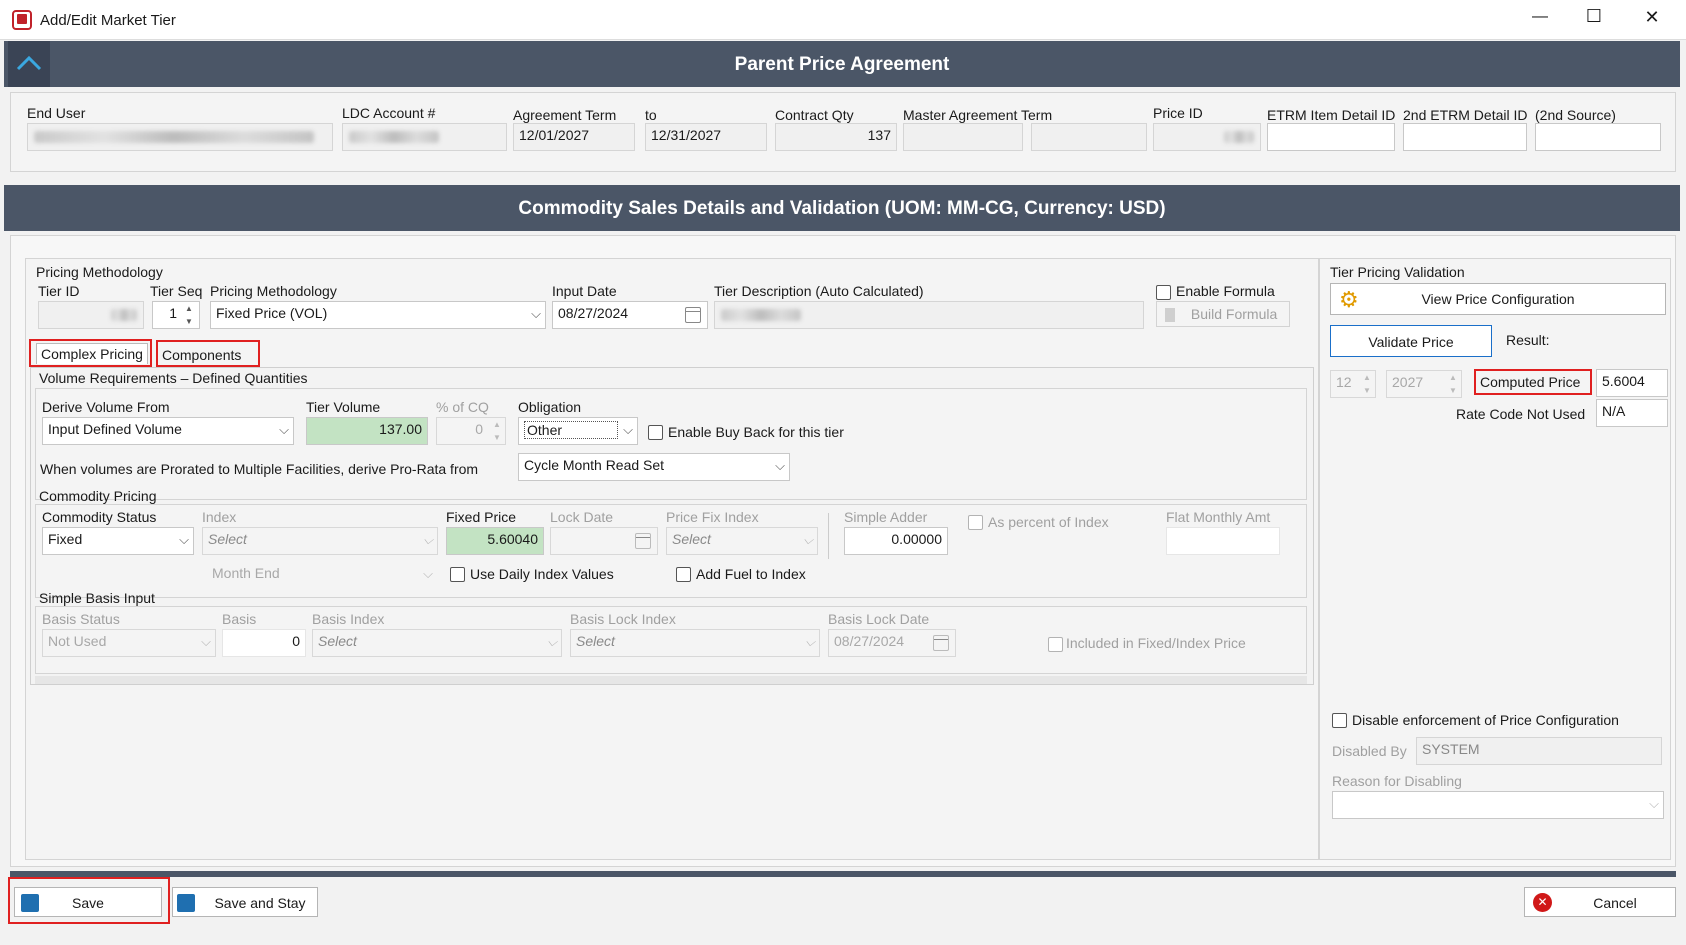 This screenshot has width=1686, height=945. What do you see at coordinates (22, 19) in the screenshot?
I see `app-logo-mark` at bounding box center [22, 19].